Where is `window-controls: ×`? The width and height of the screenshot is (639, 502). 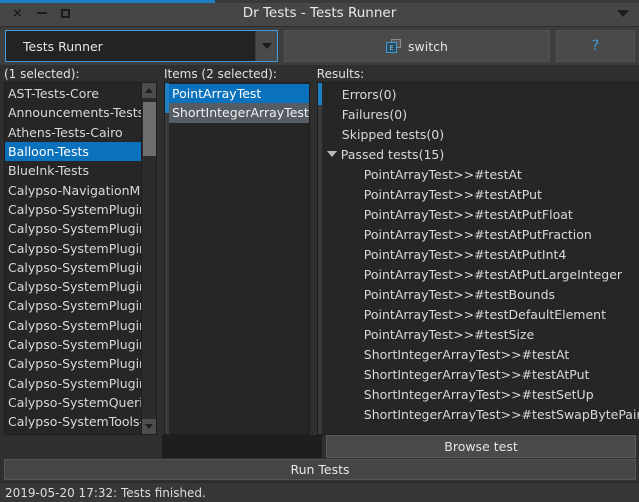 window-controls: × is located at coordinates (36, 13).